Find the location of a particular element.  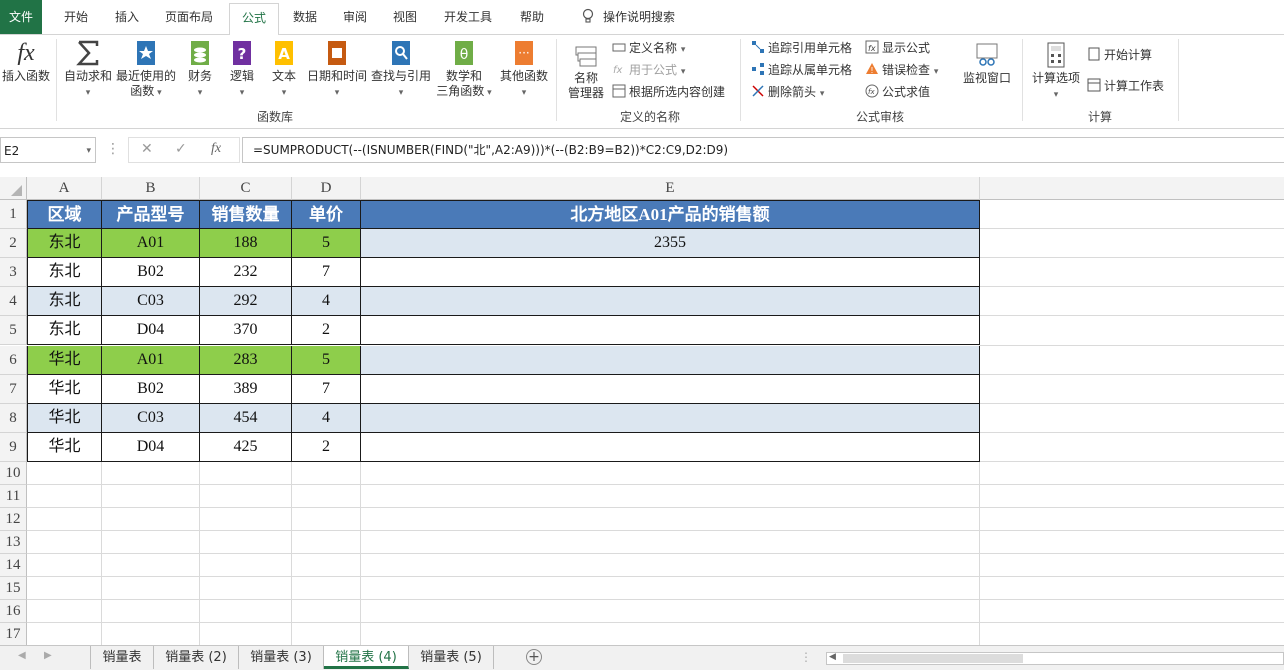

cell-quantity: 232 is located at coordinates (246, 273).